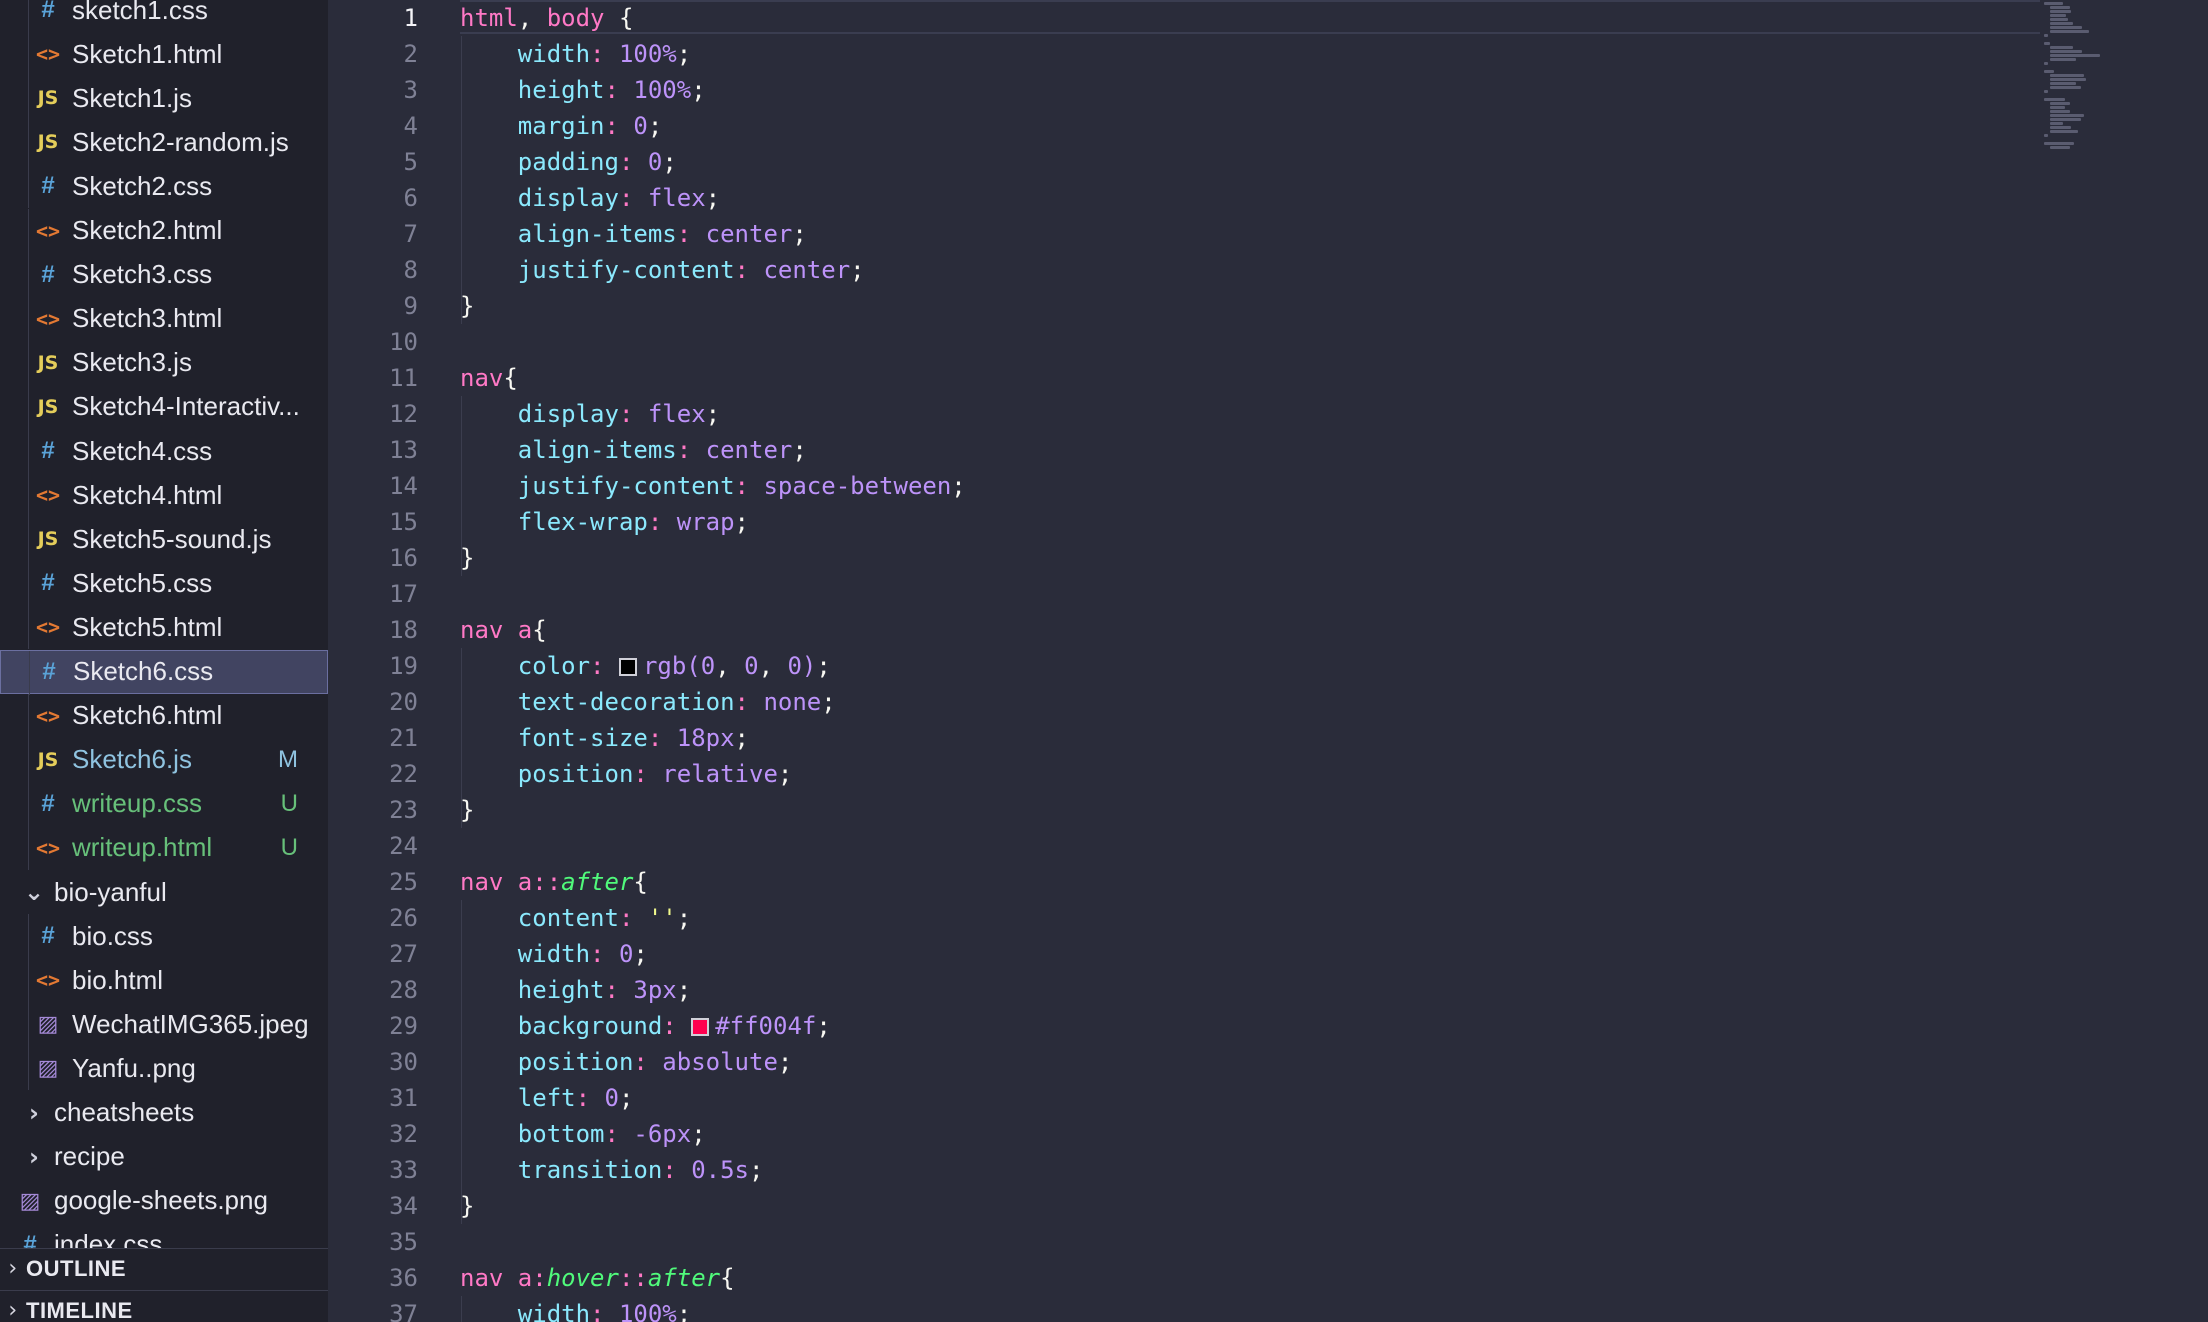 This screenshot has height=1322, width=2208. What do you see at coordinates (582, 522) in the screenshot?
I see `code-token: flex-wrap` at bounding box center [582, 522].